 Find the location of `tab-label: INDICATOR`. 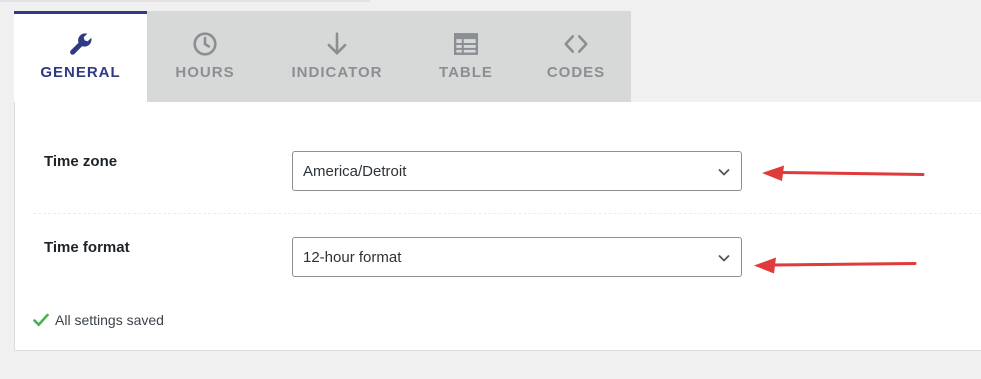

tab-label: INDICATOR is located at coordinates (337, 72).